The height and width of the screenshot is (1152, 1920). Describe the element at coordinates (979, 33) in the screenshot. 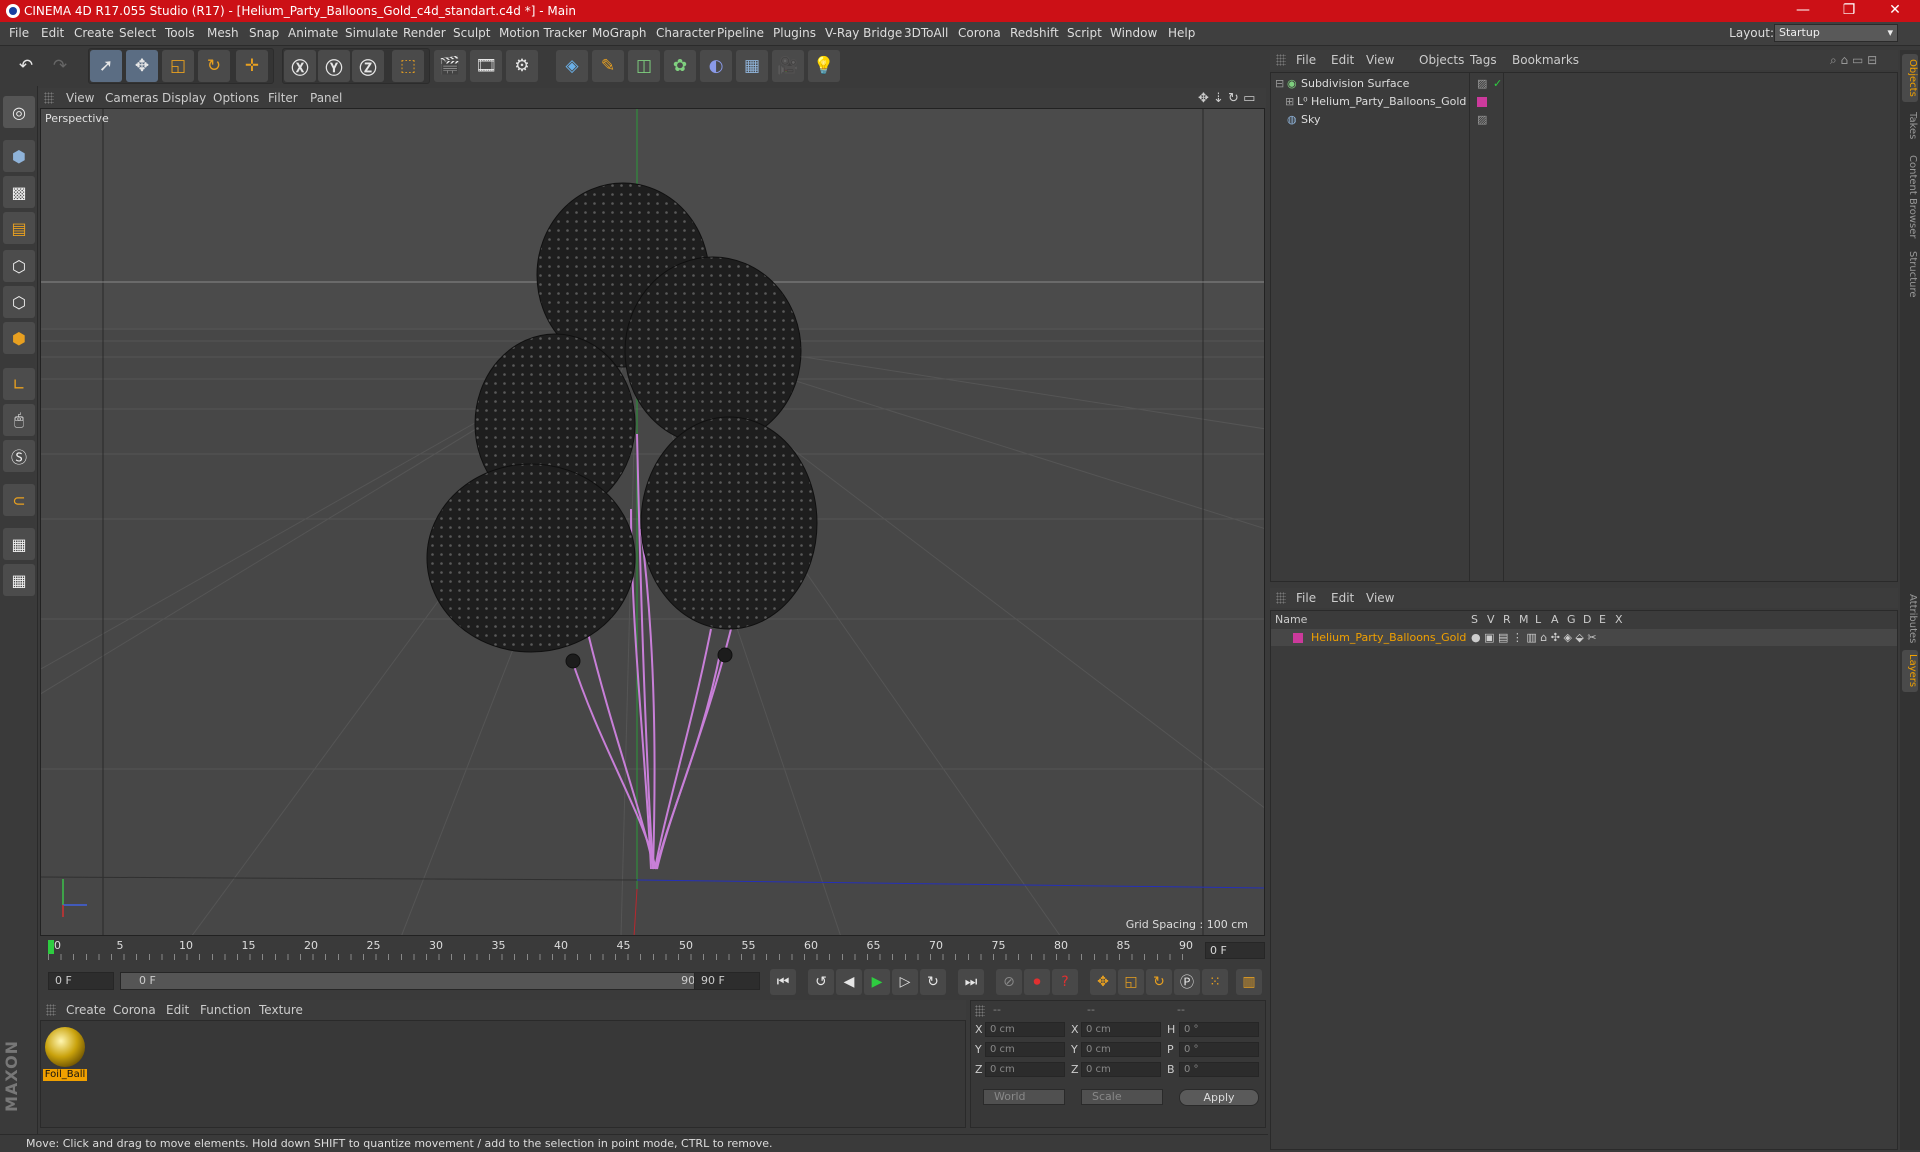

I see `menu-corona: Corona` at that location.